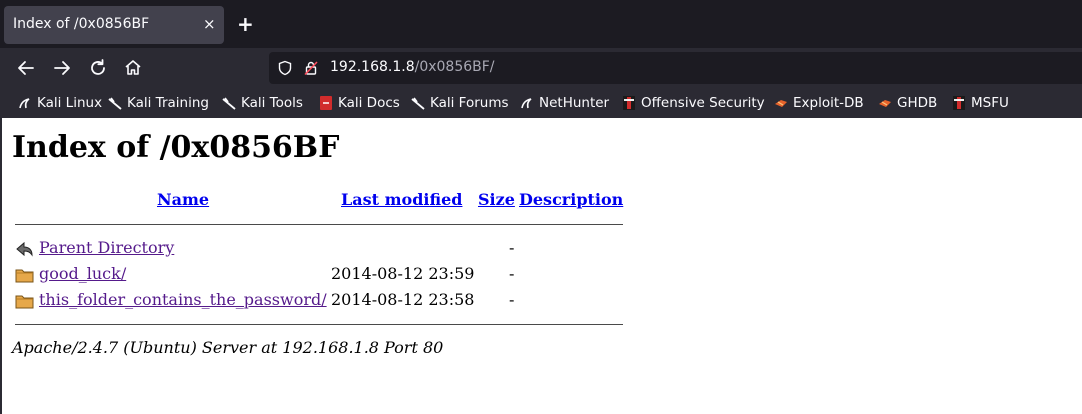  I want to click on docs-icon, so click(326, 103).